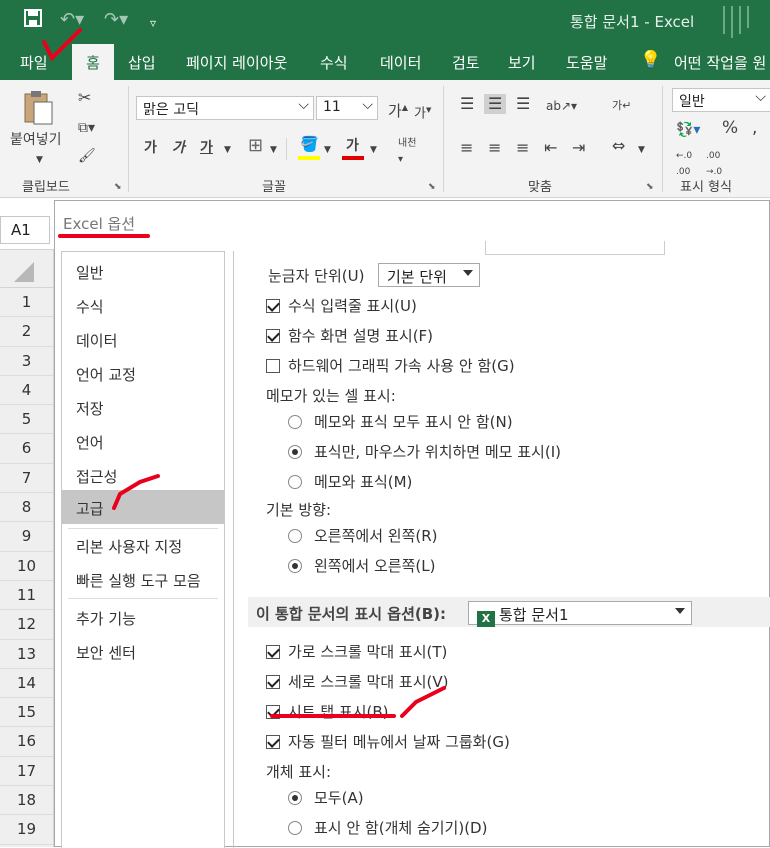 This screenshot has width=770, height=848. What do you see at coordinates (26, 269) in the screenshot?
I see `select-all-corner` at bounding box center [26, 269].